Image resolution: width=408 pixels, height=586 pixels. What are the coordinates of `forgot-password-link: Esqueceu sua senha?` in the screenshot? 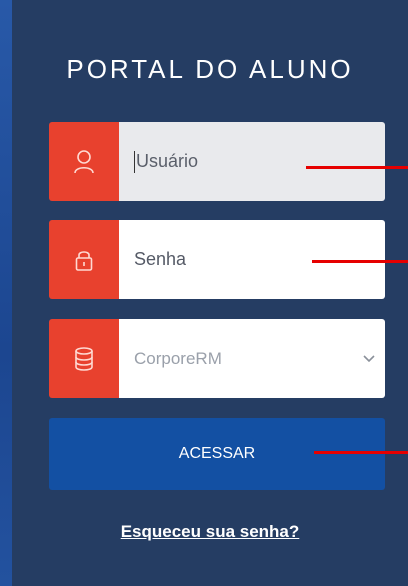 It's located at (210, 532).